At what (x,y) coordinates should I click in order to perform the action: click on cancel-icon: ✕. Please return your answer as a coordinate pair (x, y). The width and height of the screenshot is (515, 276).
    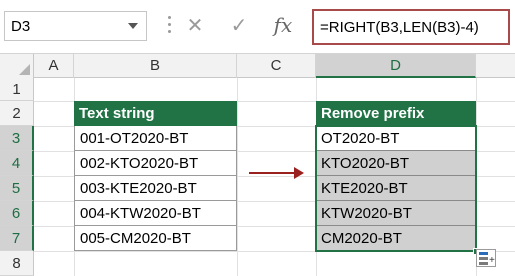
    Looking at the image, I should click on (195, 25).